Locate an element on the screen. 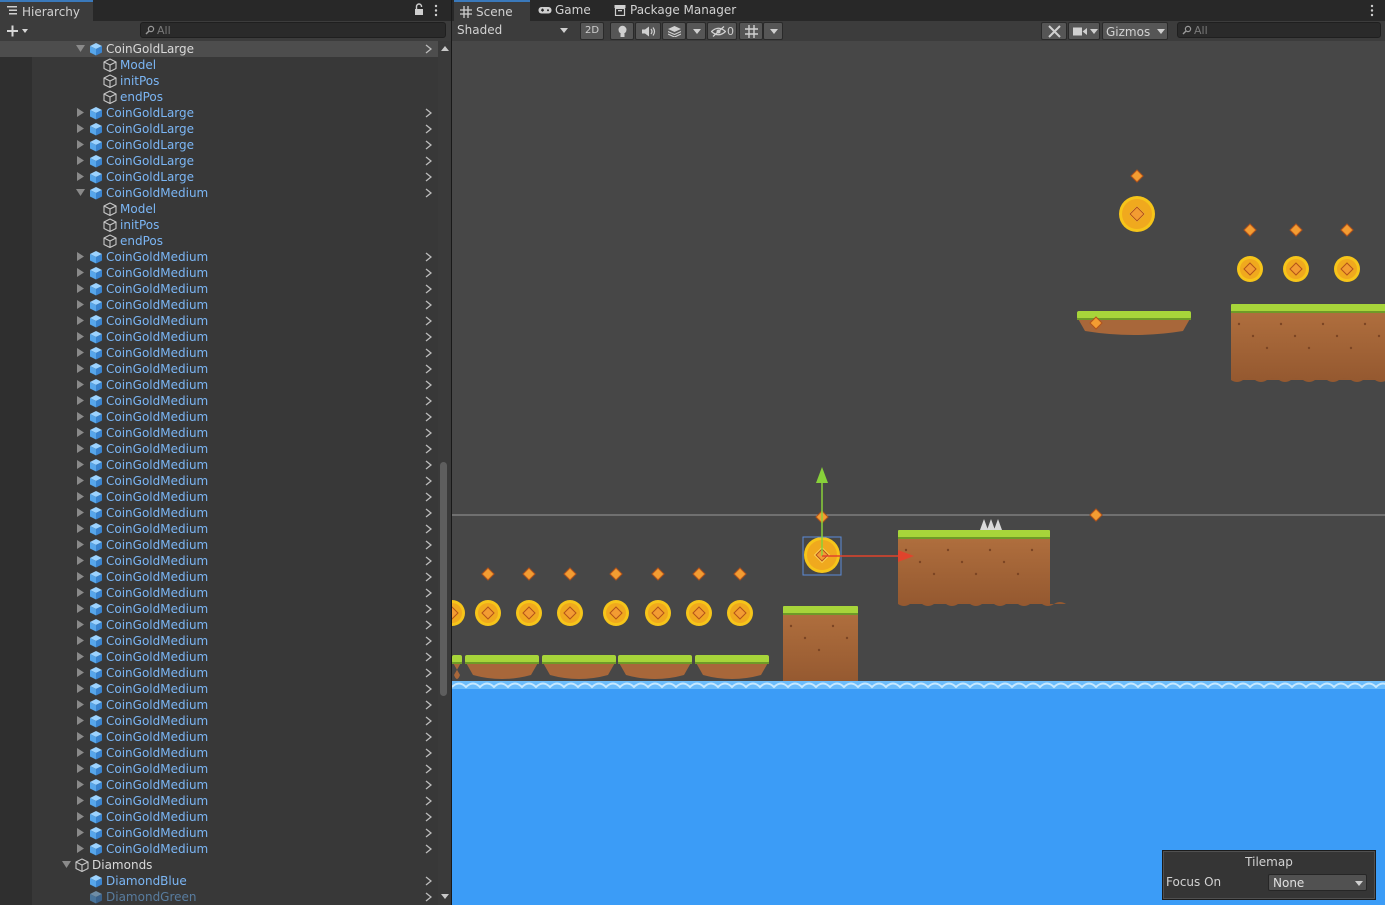 The image size is (1385, 905). hierarchy-search-field is located at coordinates (293, 30).